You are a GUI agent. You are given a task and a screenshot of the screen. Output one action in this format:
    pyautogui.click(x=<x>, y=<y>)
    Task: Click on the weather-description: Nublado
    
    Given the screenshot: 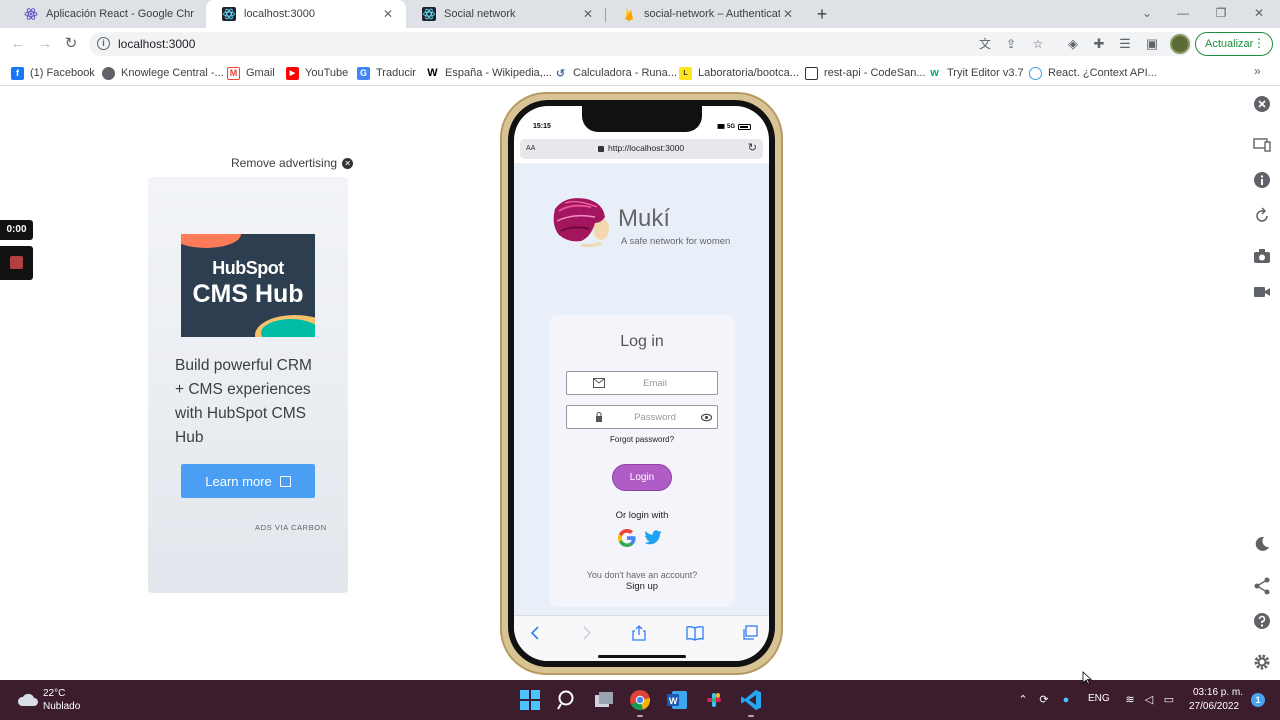 What is the action you would take?
    pyautogui.click(x=61, y=706)
    